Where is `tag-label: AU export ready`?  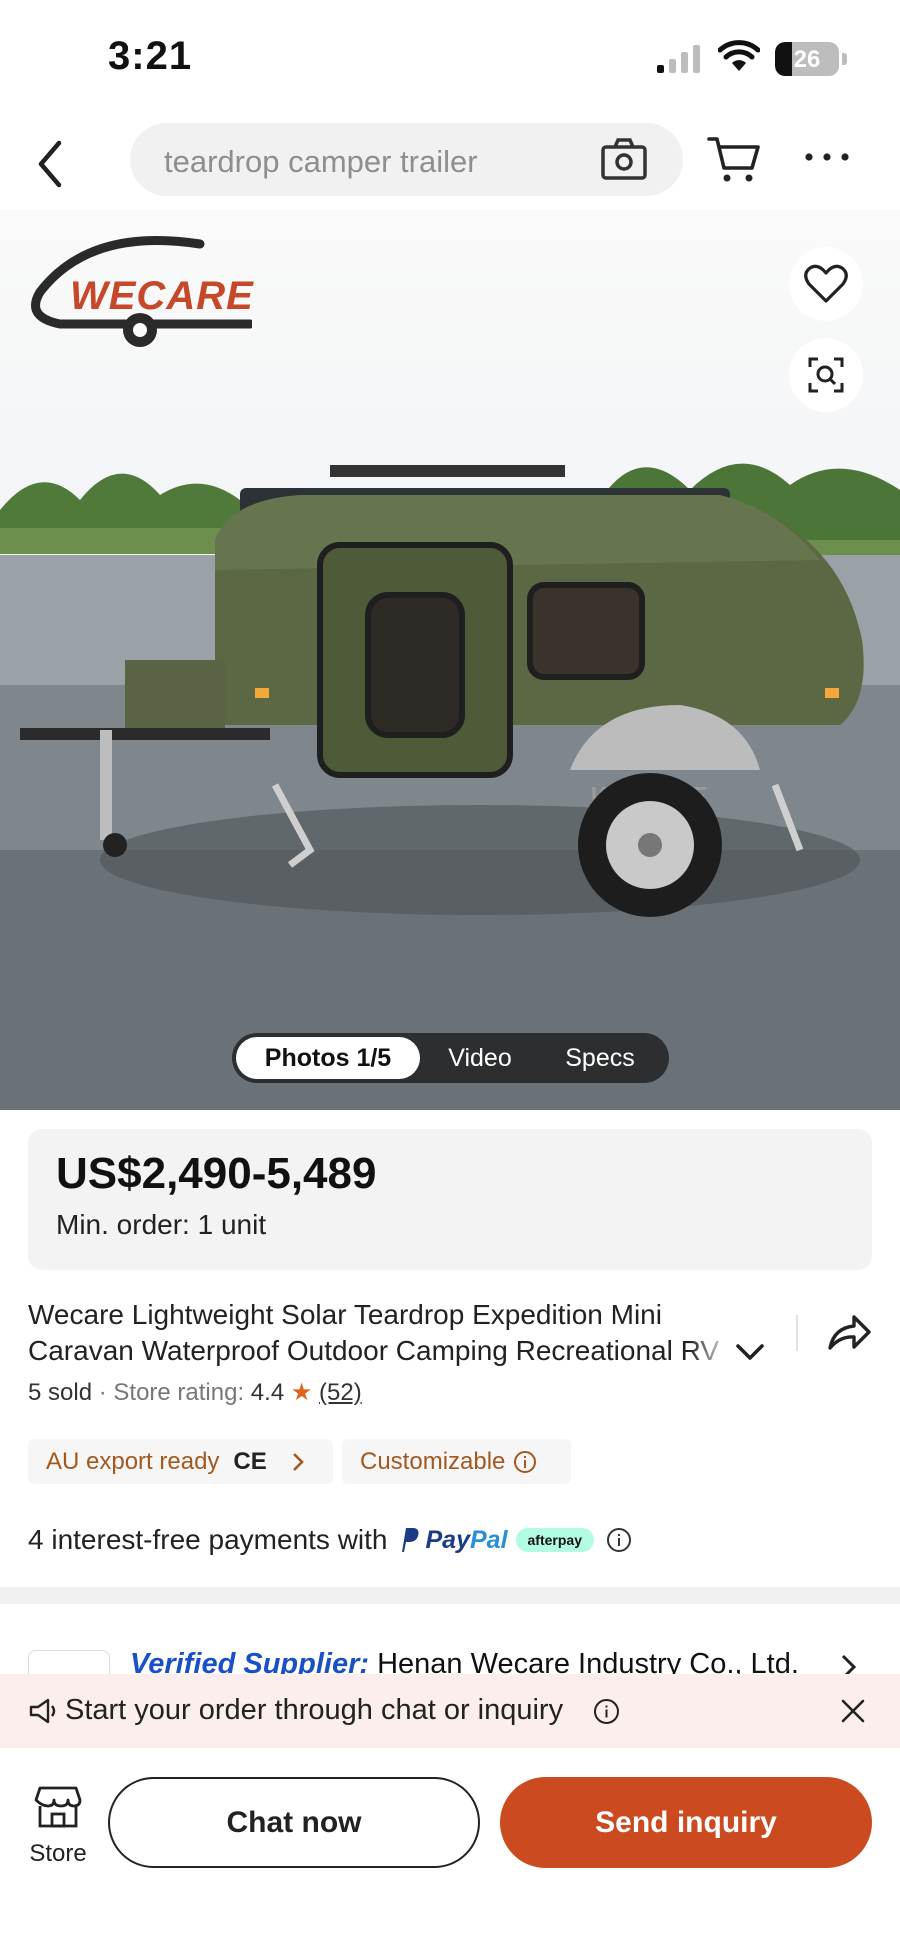 tag-label: AU export ready is located at coordinates (133, 1461).